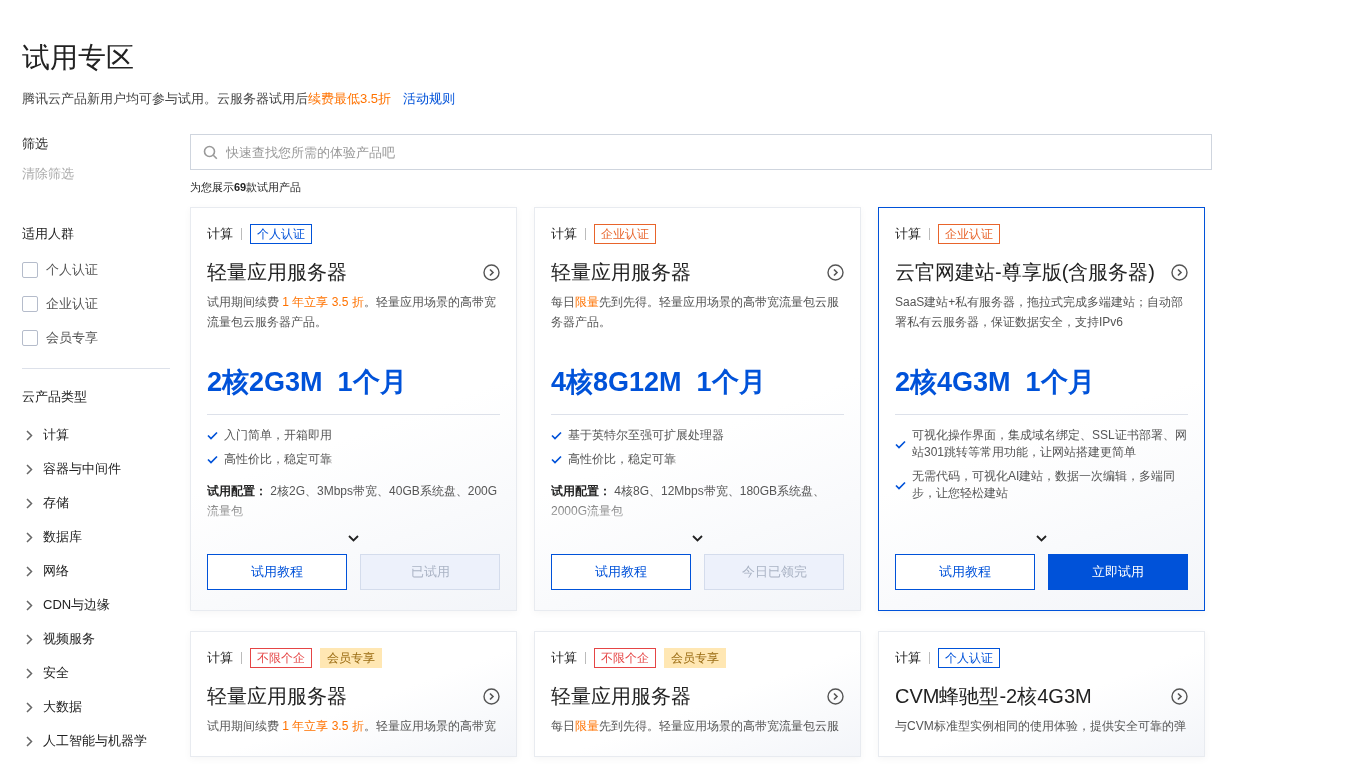 The height and width of the screenshot is (764, 1355). What do you see at coordinates (95, 741) in the screenshot?
I see `category-item: 人工智能与机器学` at bounding box center [95, 741].